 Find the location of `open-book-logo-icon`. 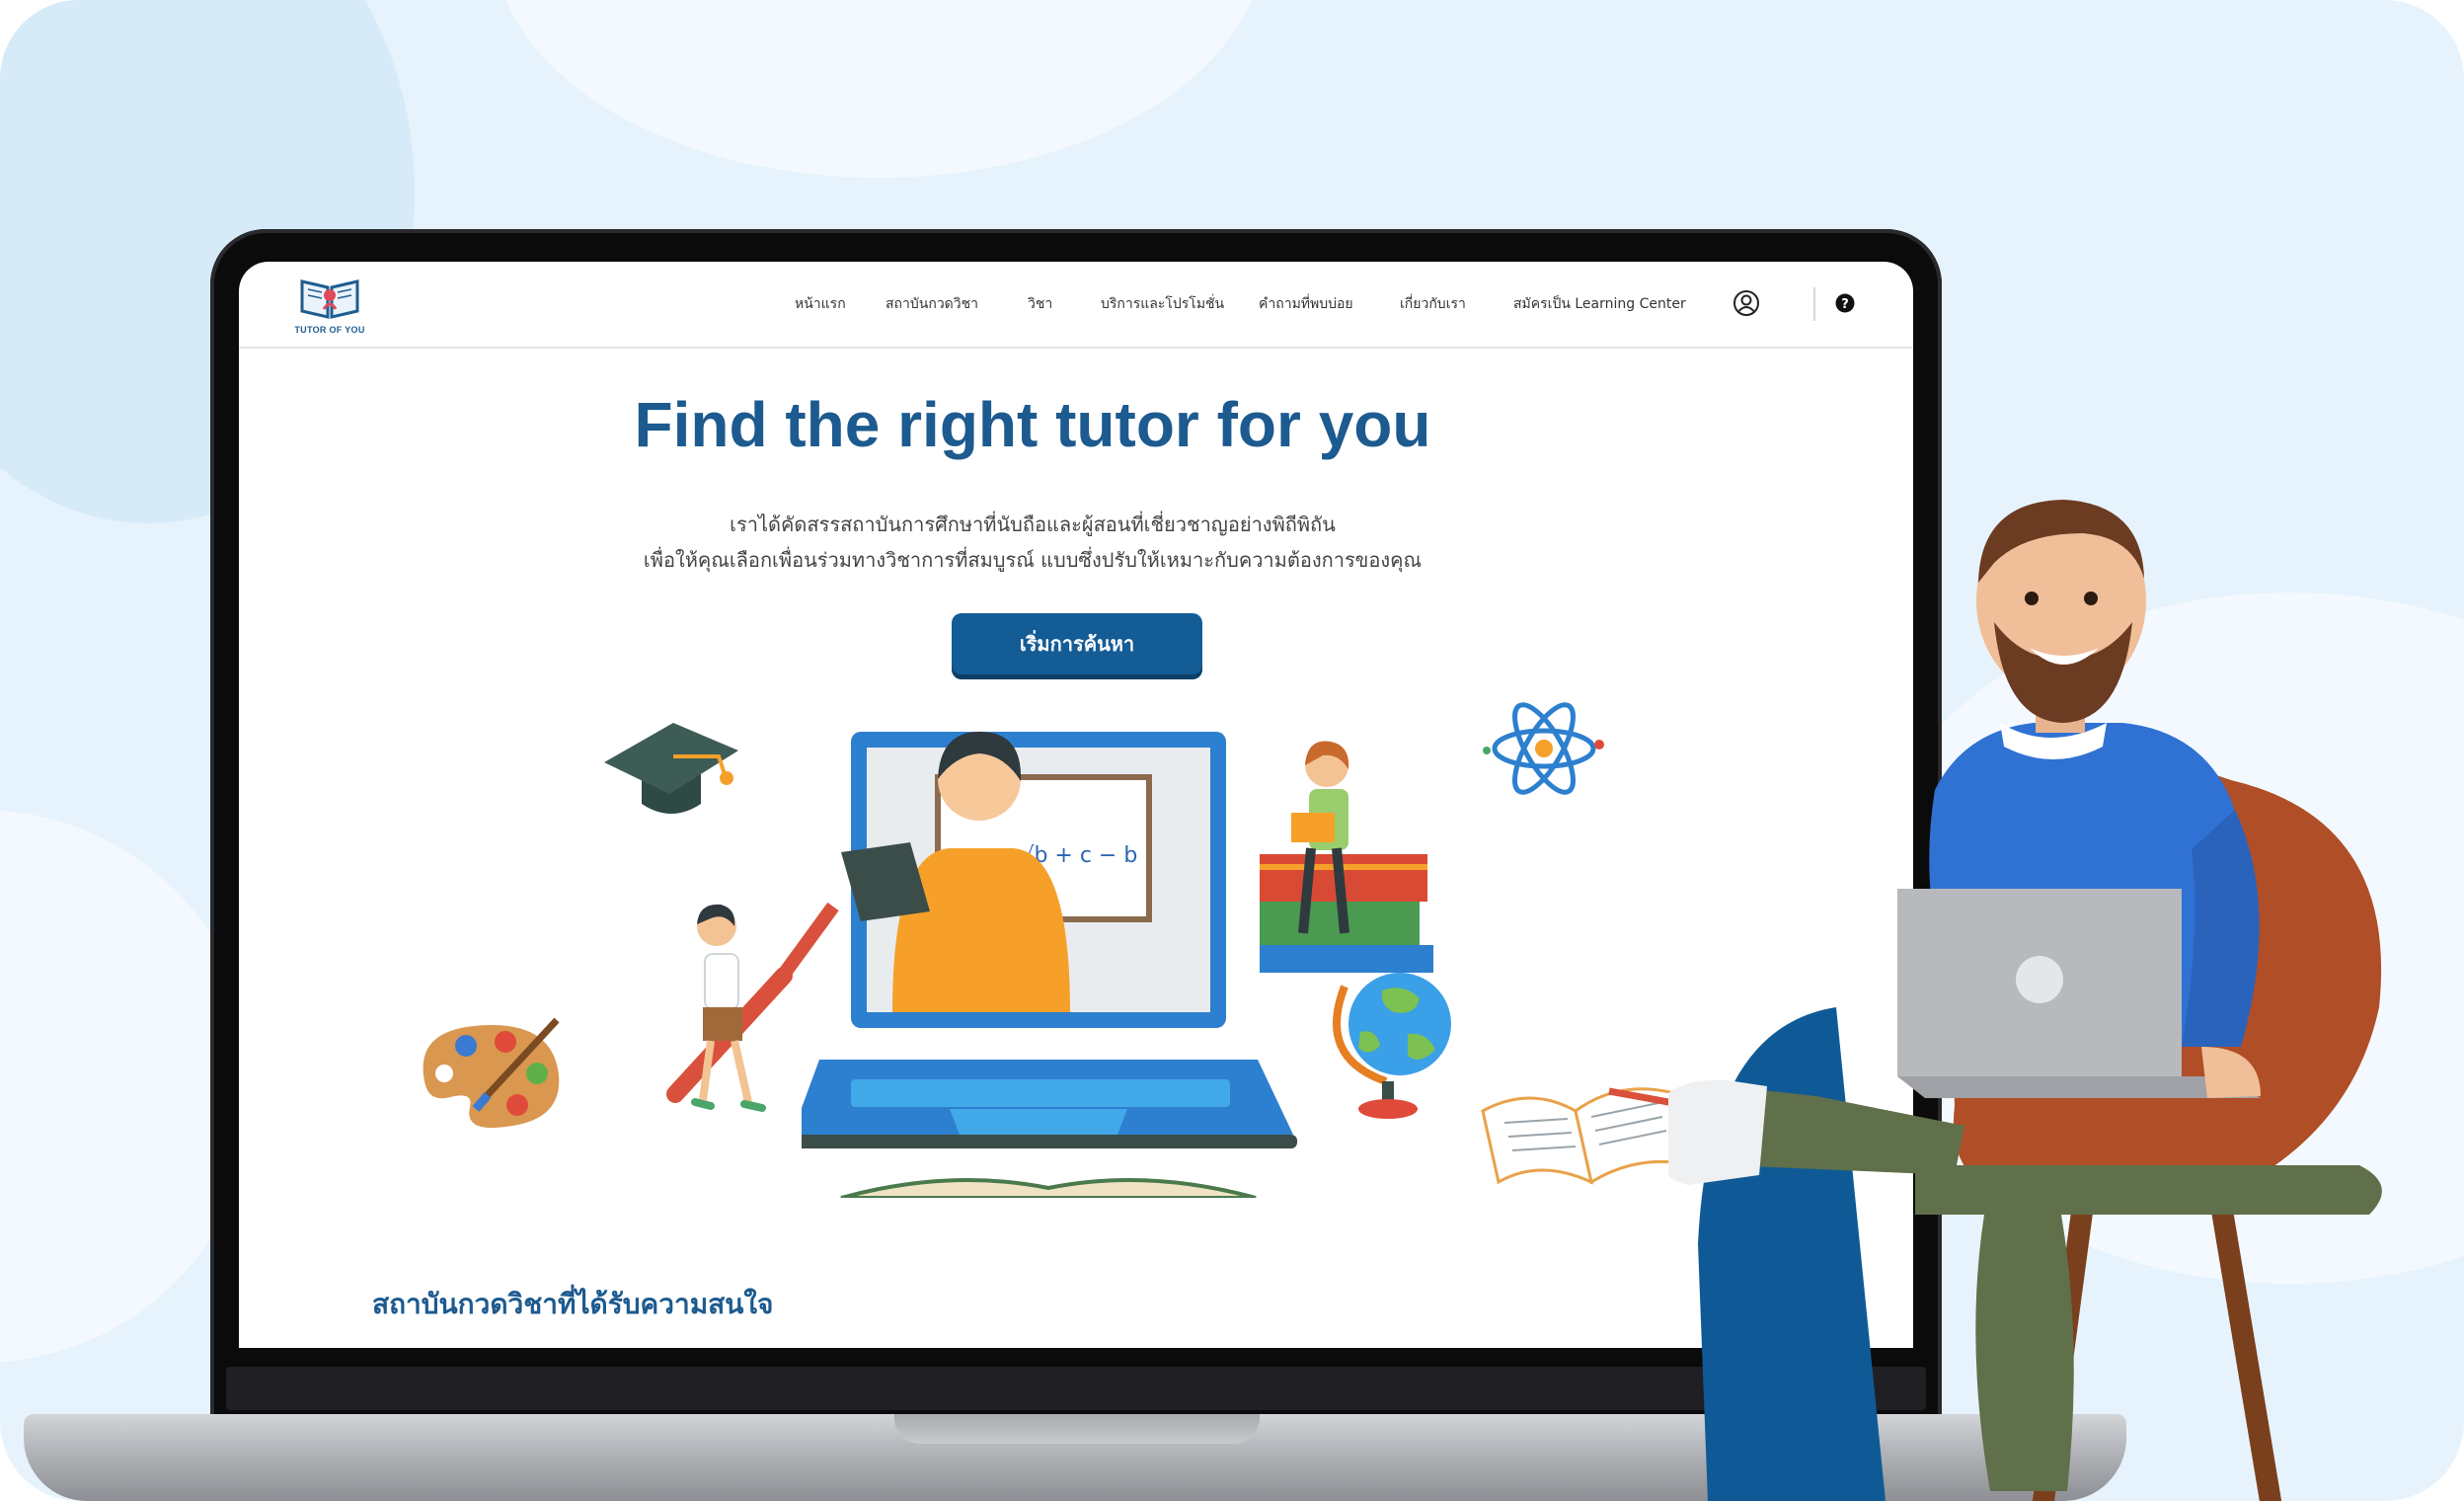

open-book-logo-icon is located at coordinates (329, 299).